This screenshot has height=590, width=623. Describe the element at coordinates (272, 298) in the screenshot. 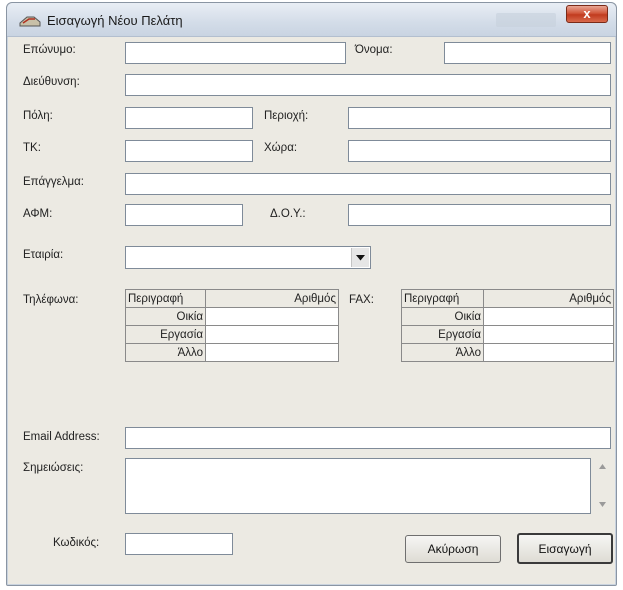

I see `phones-header-number: Αριθμός` at that location.